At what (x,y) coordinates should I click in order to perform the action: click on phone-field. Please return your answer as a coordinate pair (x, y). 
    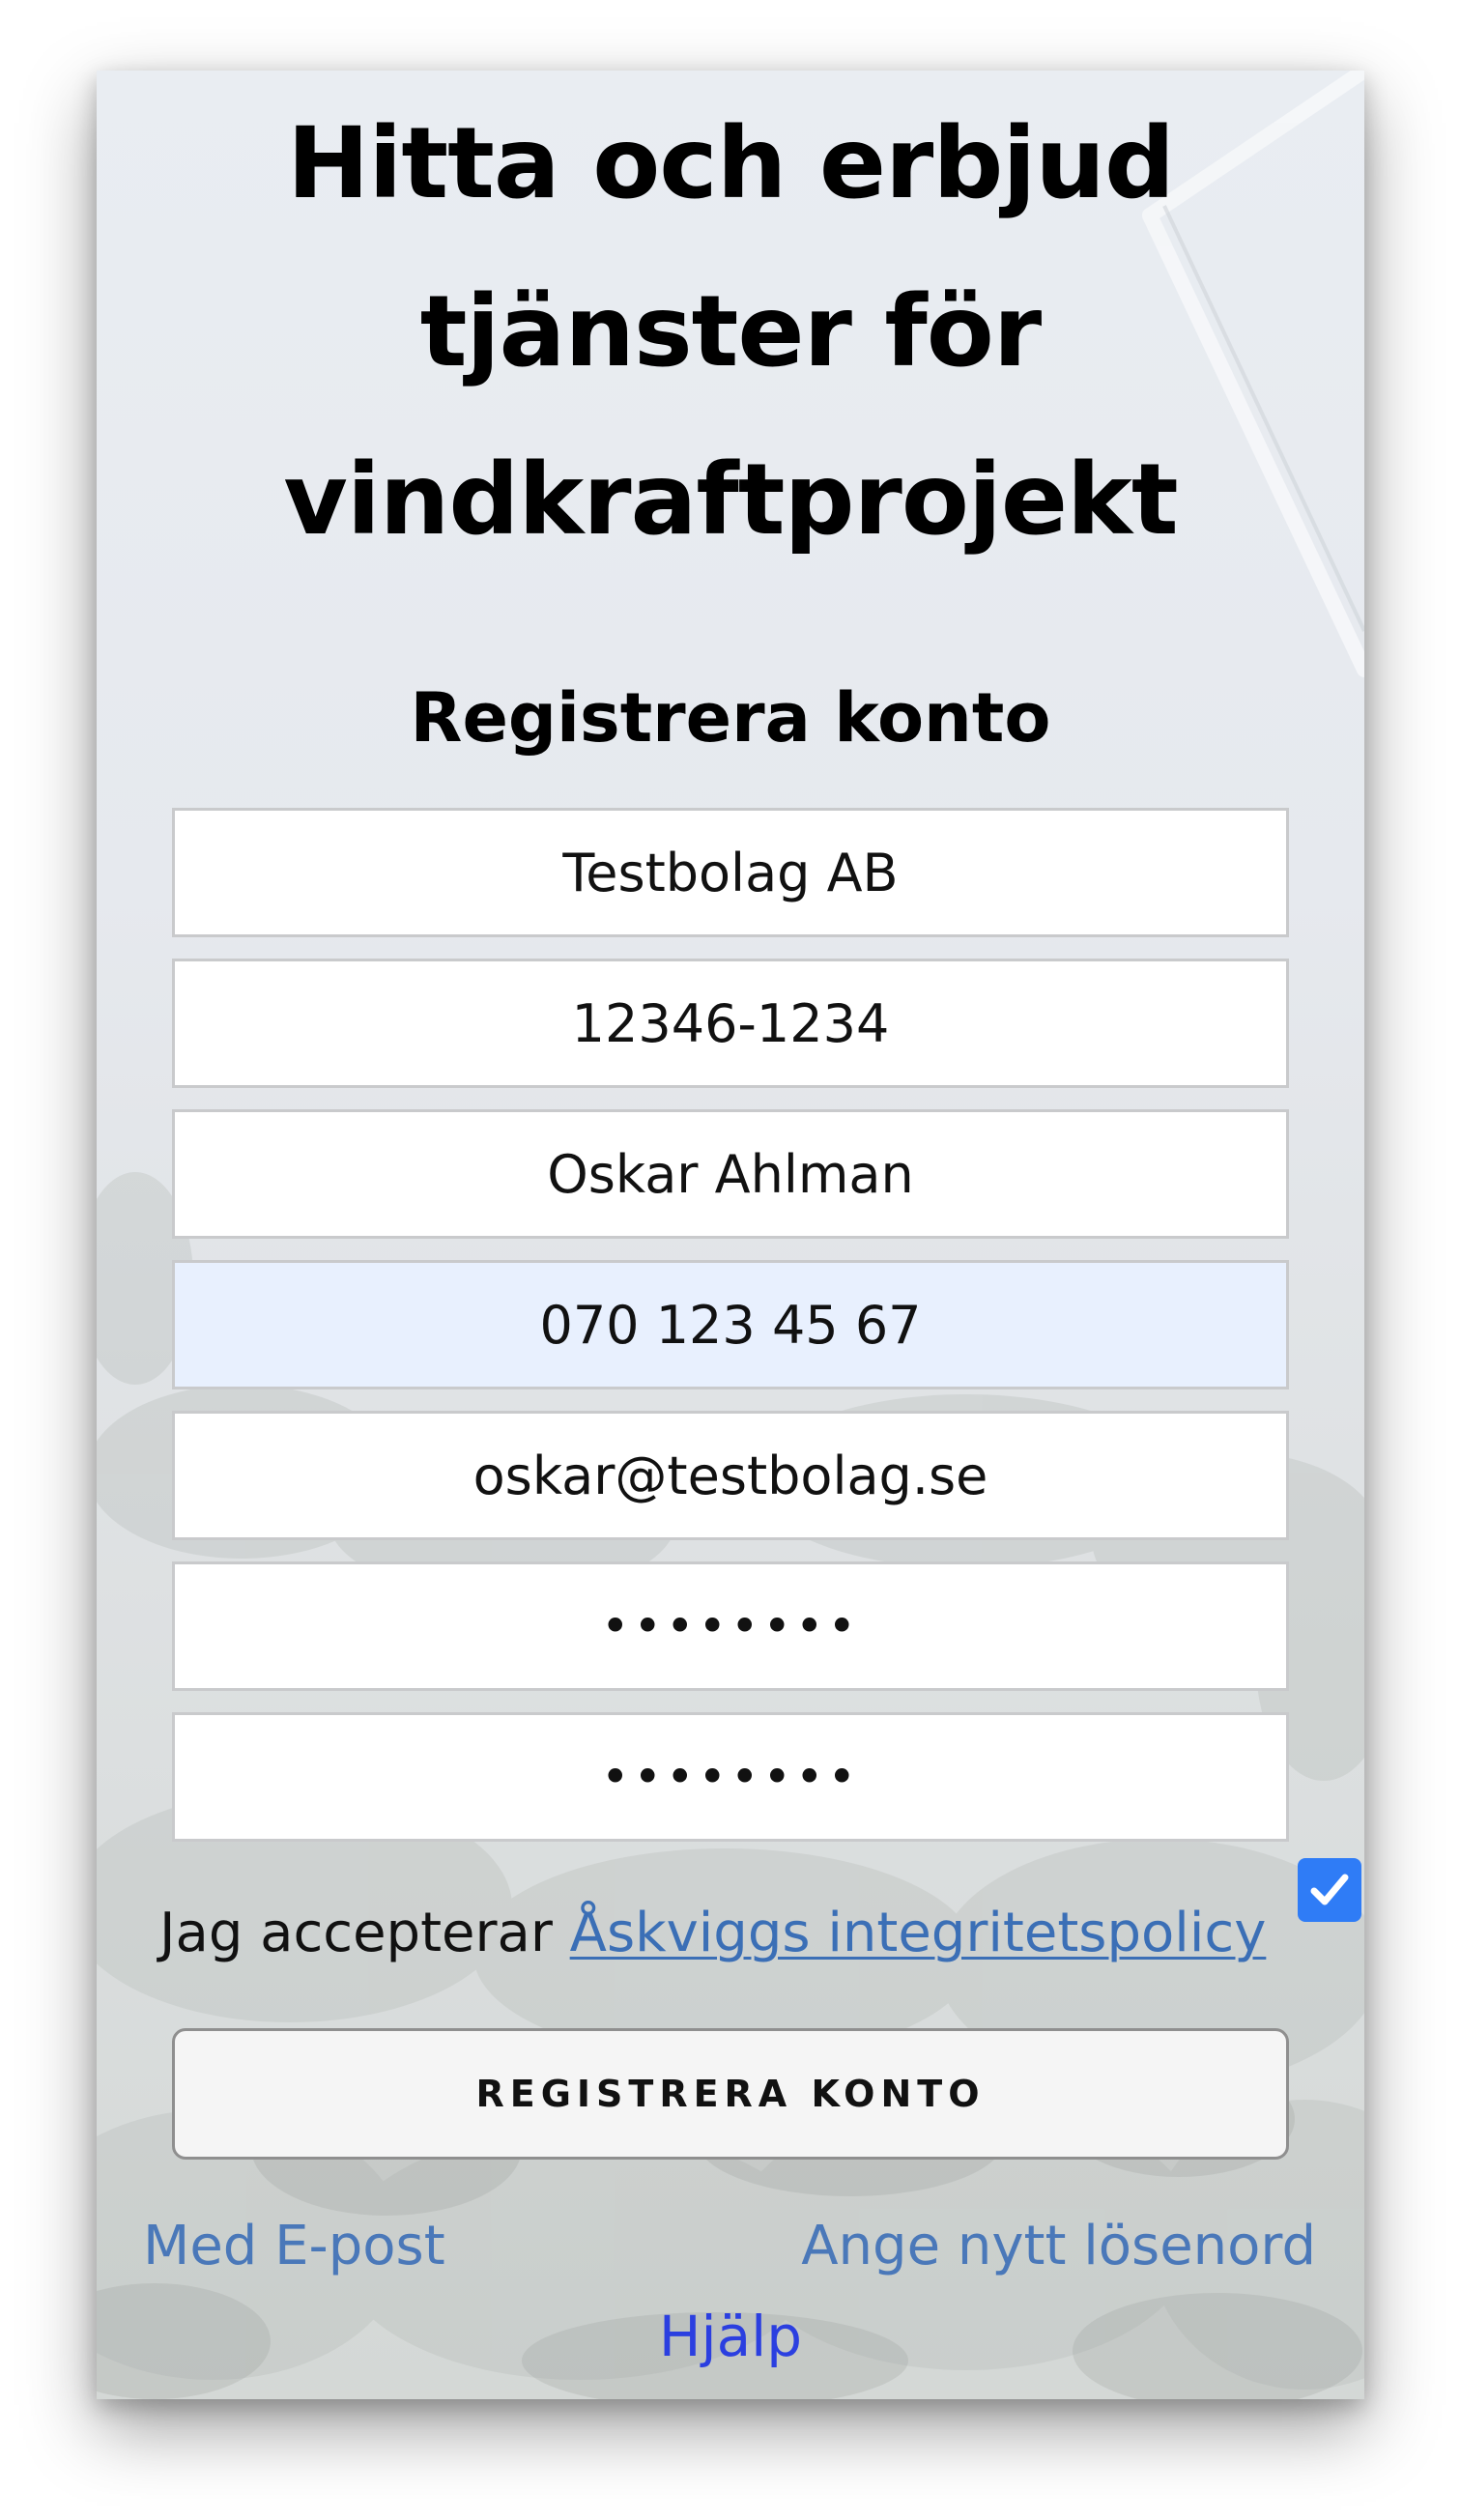
    Looking at the image, I should click on (730, 1325).